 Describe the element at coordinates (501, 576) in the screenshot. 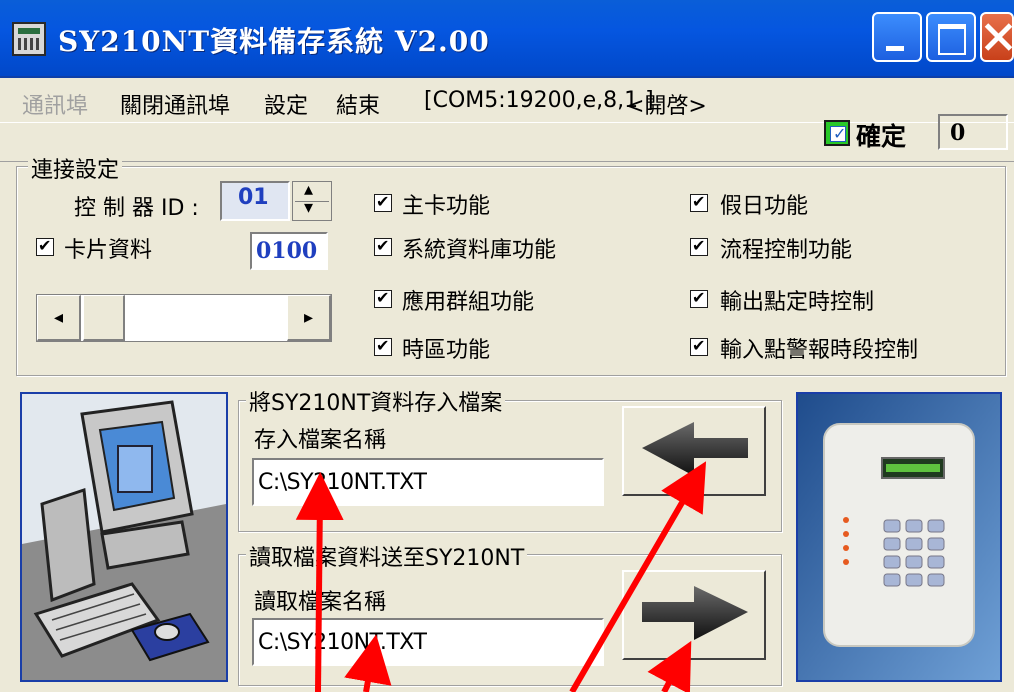

I see `annotation-arrows` at that location.